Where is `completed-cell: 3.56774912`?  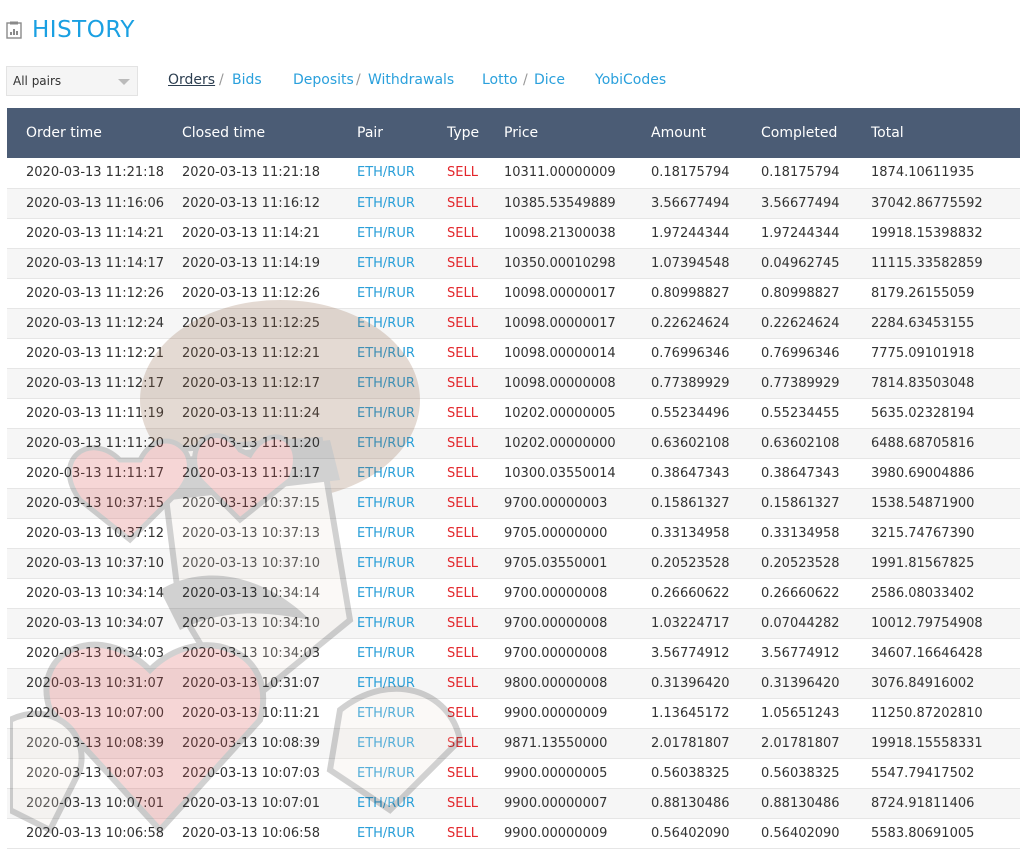
completed-cell: 3.56774912 is located at coordinates (800, 653).